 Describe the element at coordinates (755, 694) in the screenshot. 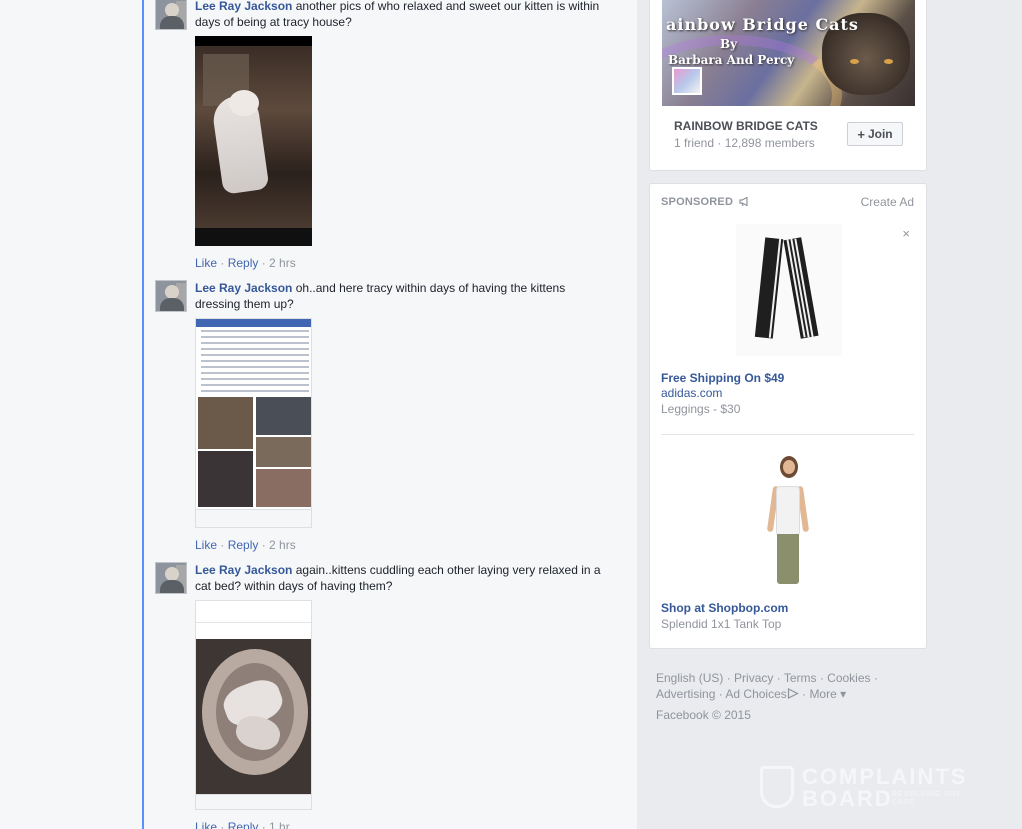

I see `footer-link-ad-choices: Ad Choices` at that location.